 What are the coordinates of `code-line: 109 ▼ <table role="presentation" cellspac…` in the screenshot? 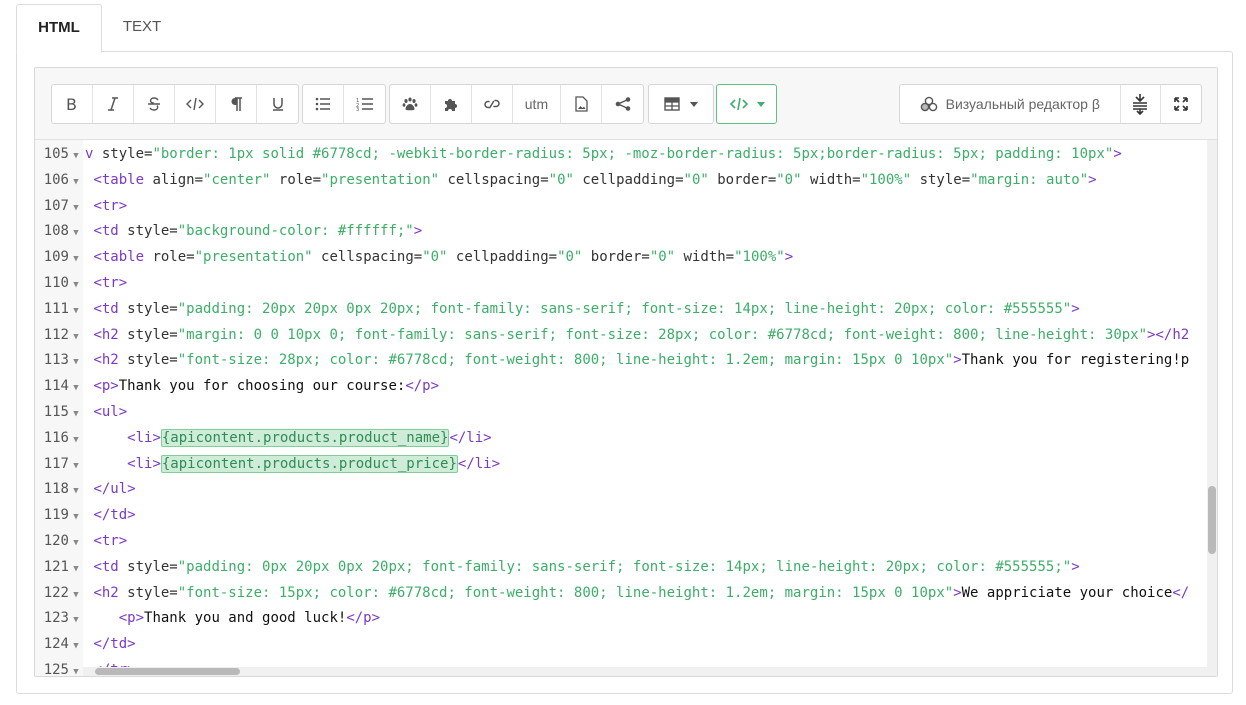 It's located at (626, 258).